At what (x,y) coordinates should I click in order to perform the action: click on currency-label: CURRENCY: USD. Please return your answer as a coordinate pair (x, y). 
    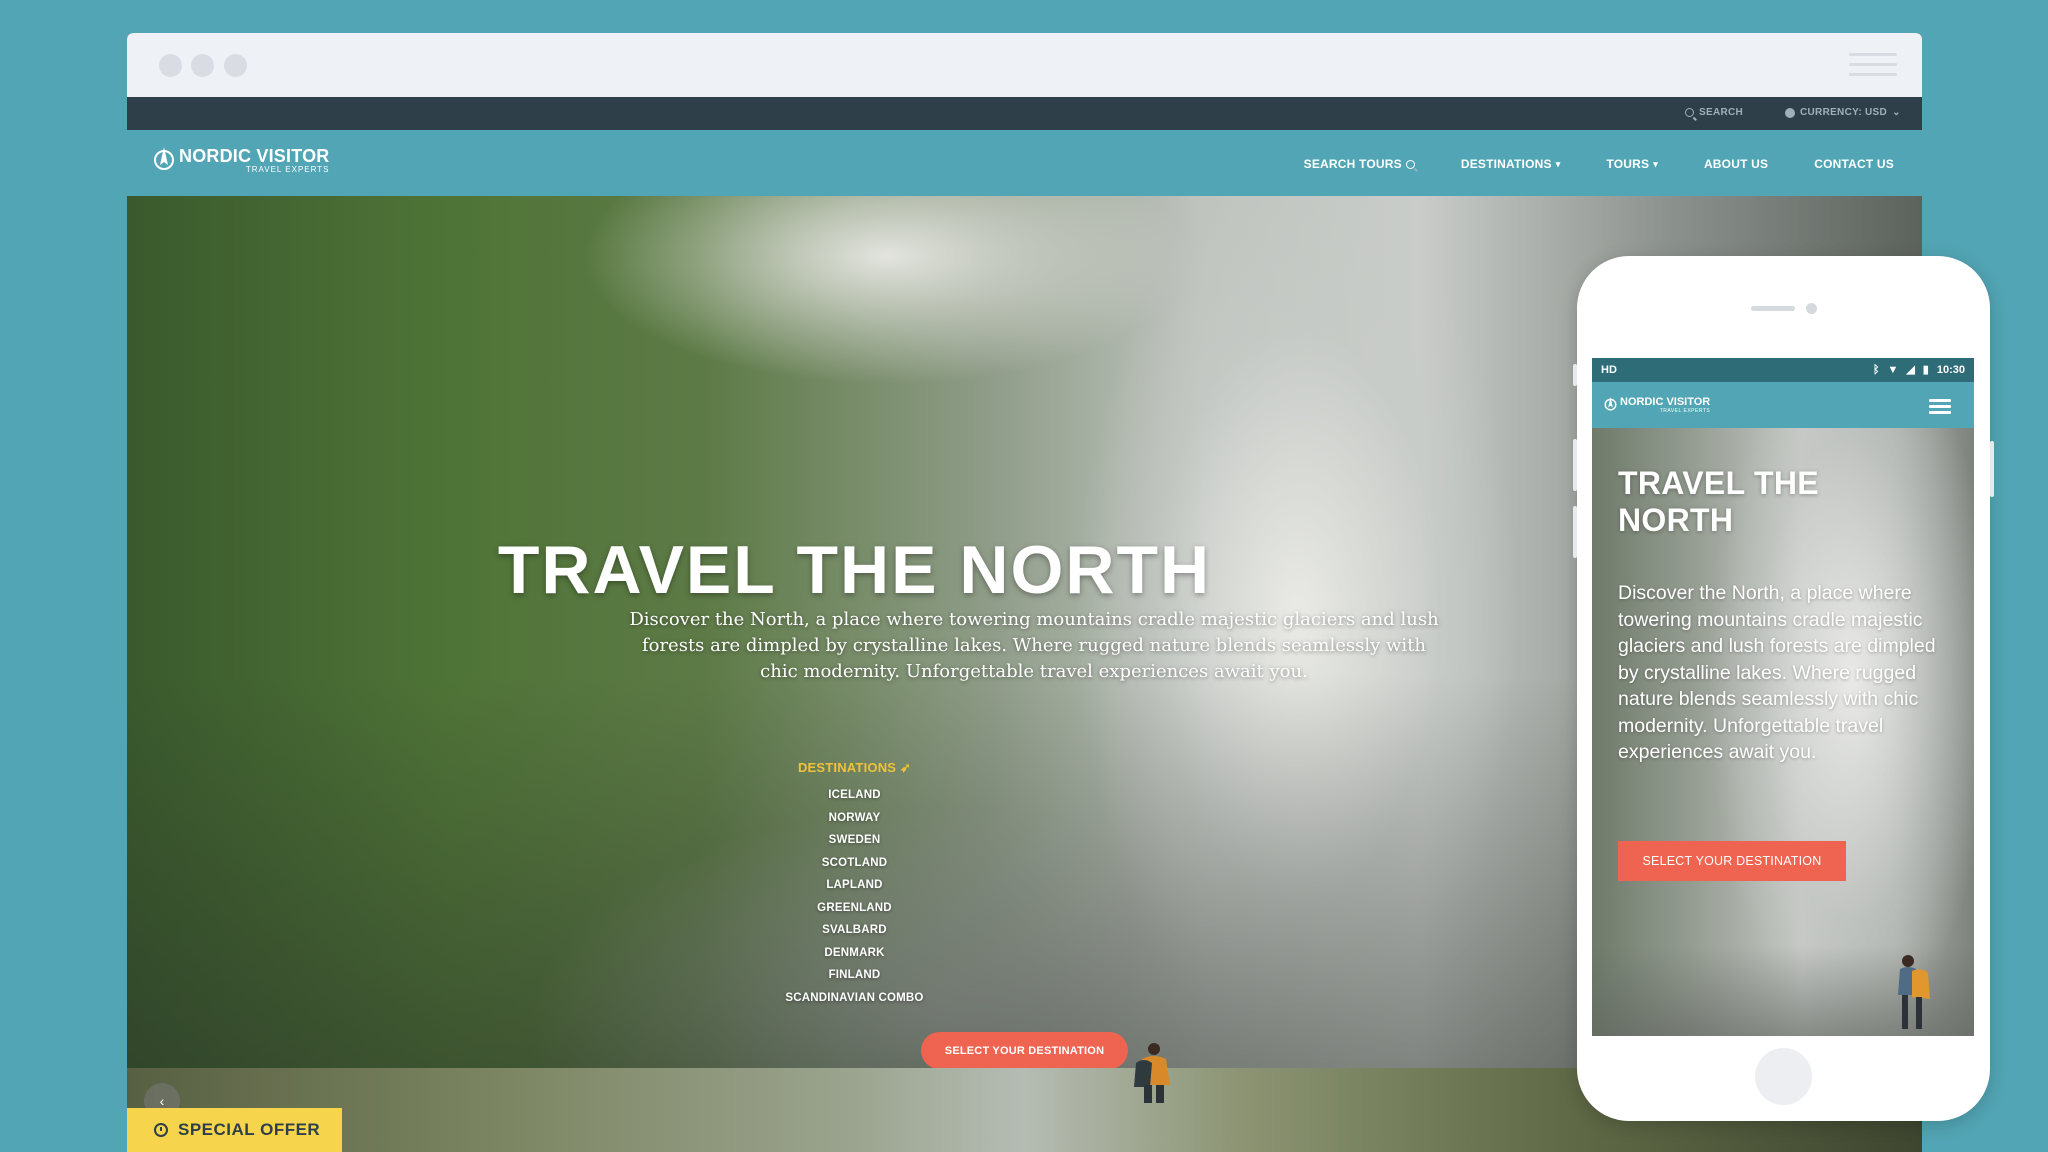
    Looking at the image, I should click on (1844, 112).